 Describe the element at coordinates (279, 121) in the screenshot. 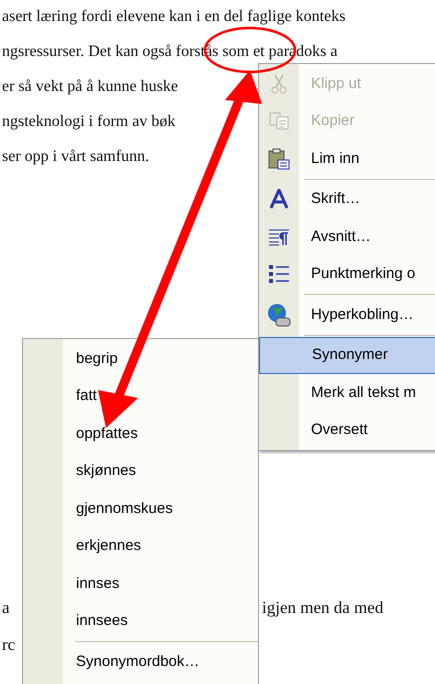

I see `copy-icon` at that location.